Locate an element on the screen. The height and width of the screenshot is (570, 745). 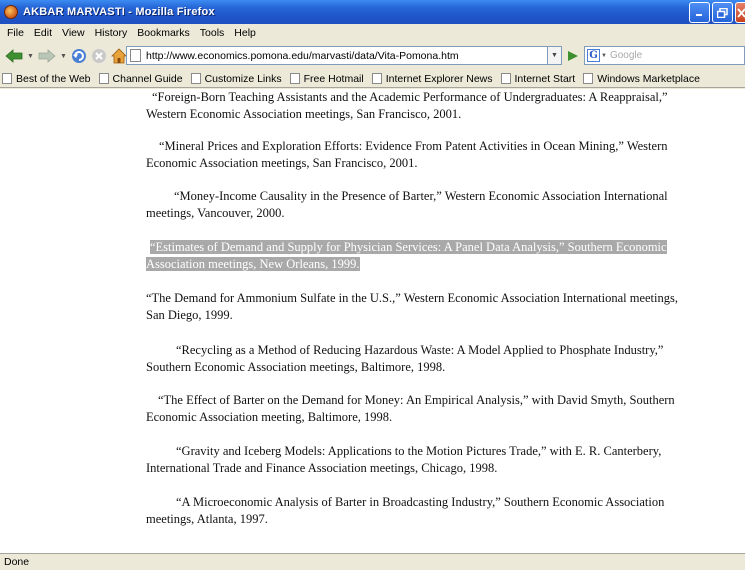
bookmark-item: Best of the Web is located at coordinates (46, 79).